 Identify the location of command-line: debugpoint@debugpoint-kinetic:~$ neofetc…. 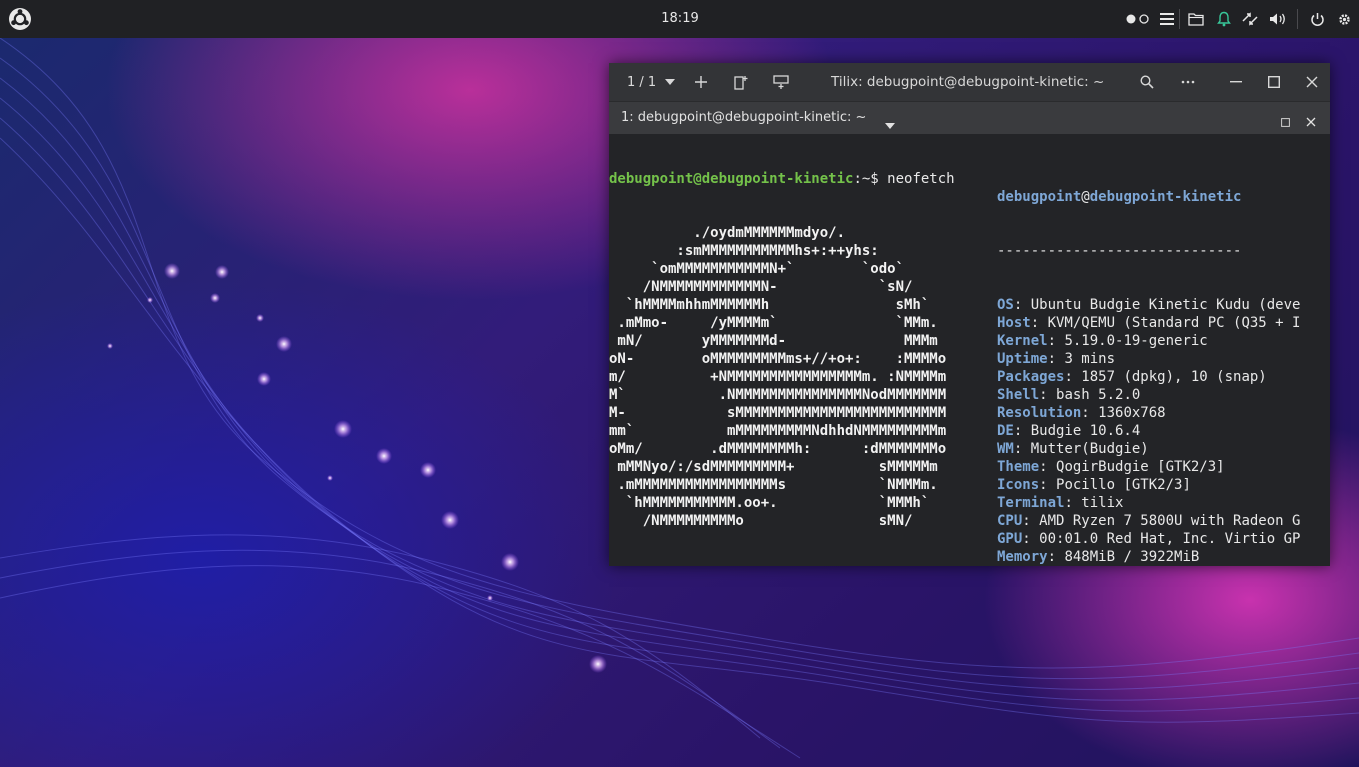
(782, 179).